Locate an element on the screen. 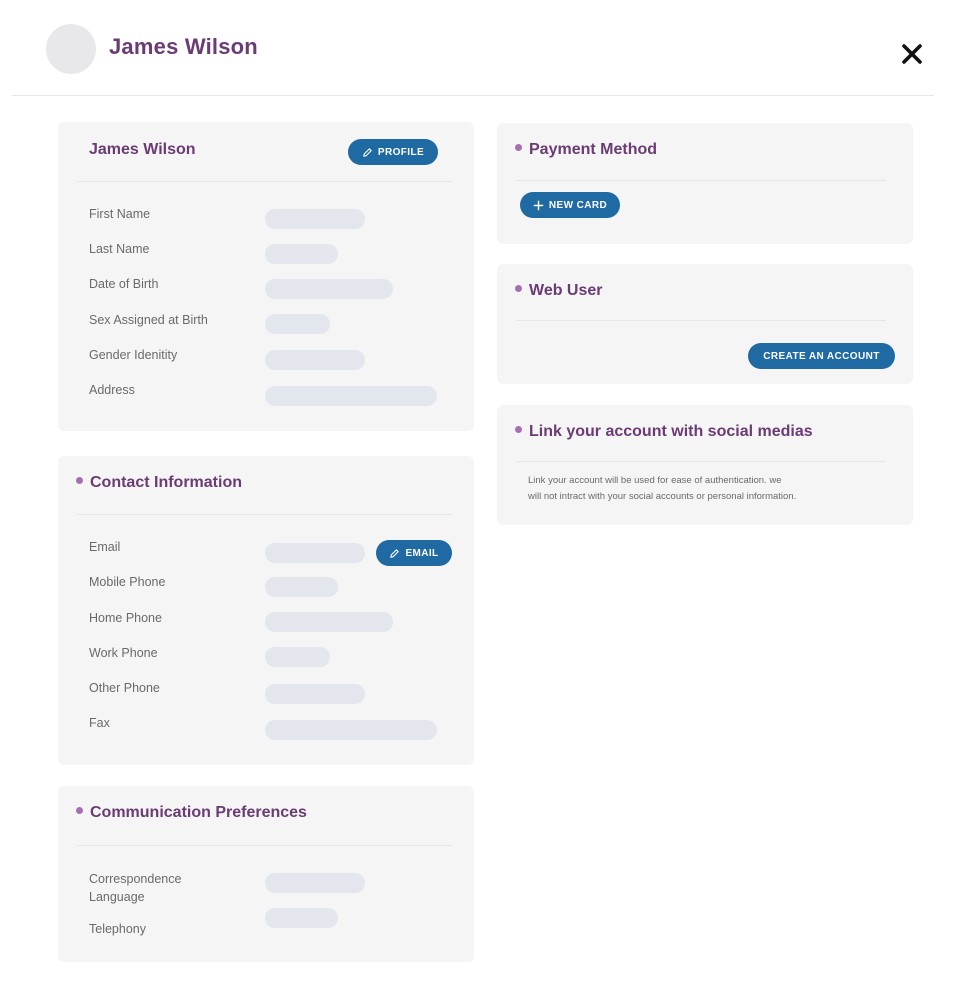  field-value-telephony is located at coordinates (301, 918).